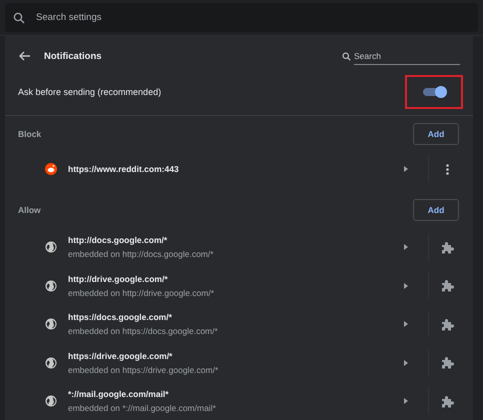 The width and height of the screenshot is (483, 420). What do you see at coordinates (143, 331) in the screenshot?
I see `site-subtitle: embedded on https://docs.google.com/*` at bounding box center [143, 331].